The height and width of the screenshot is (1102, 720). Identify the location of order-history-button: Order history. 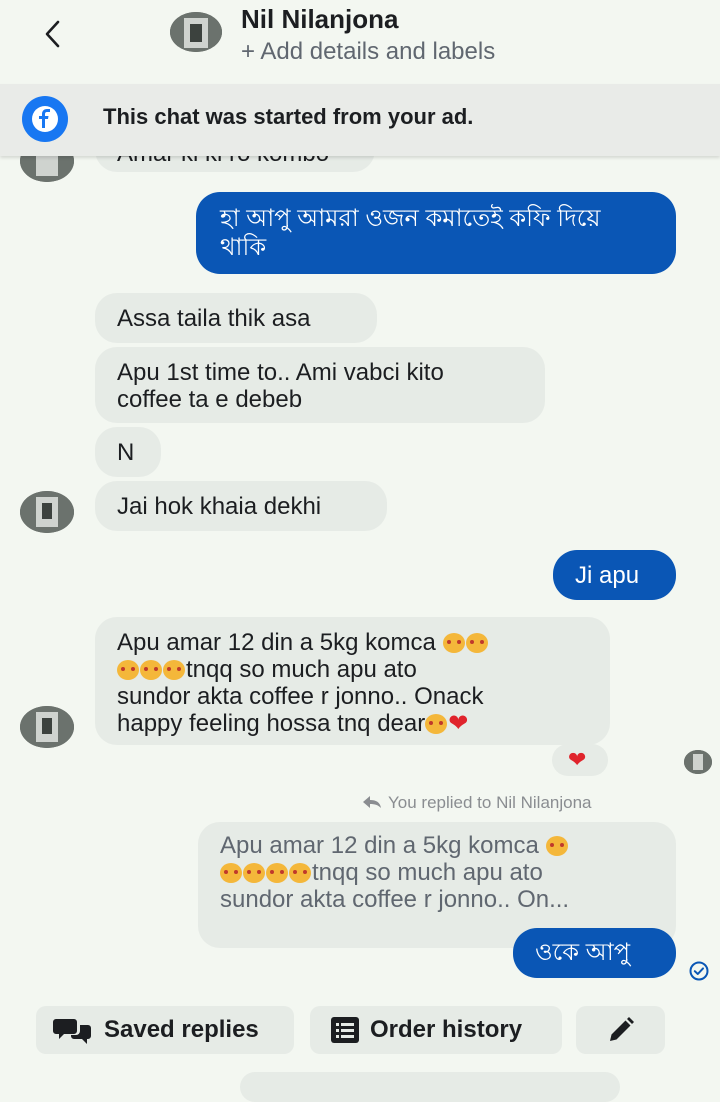
(436, 1030).